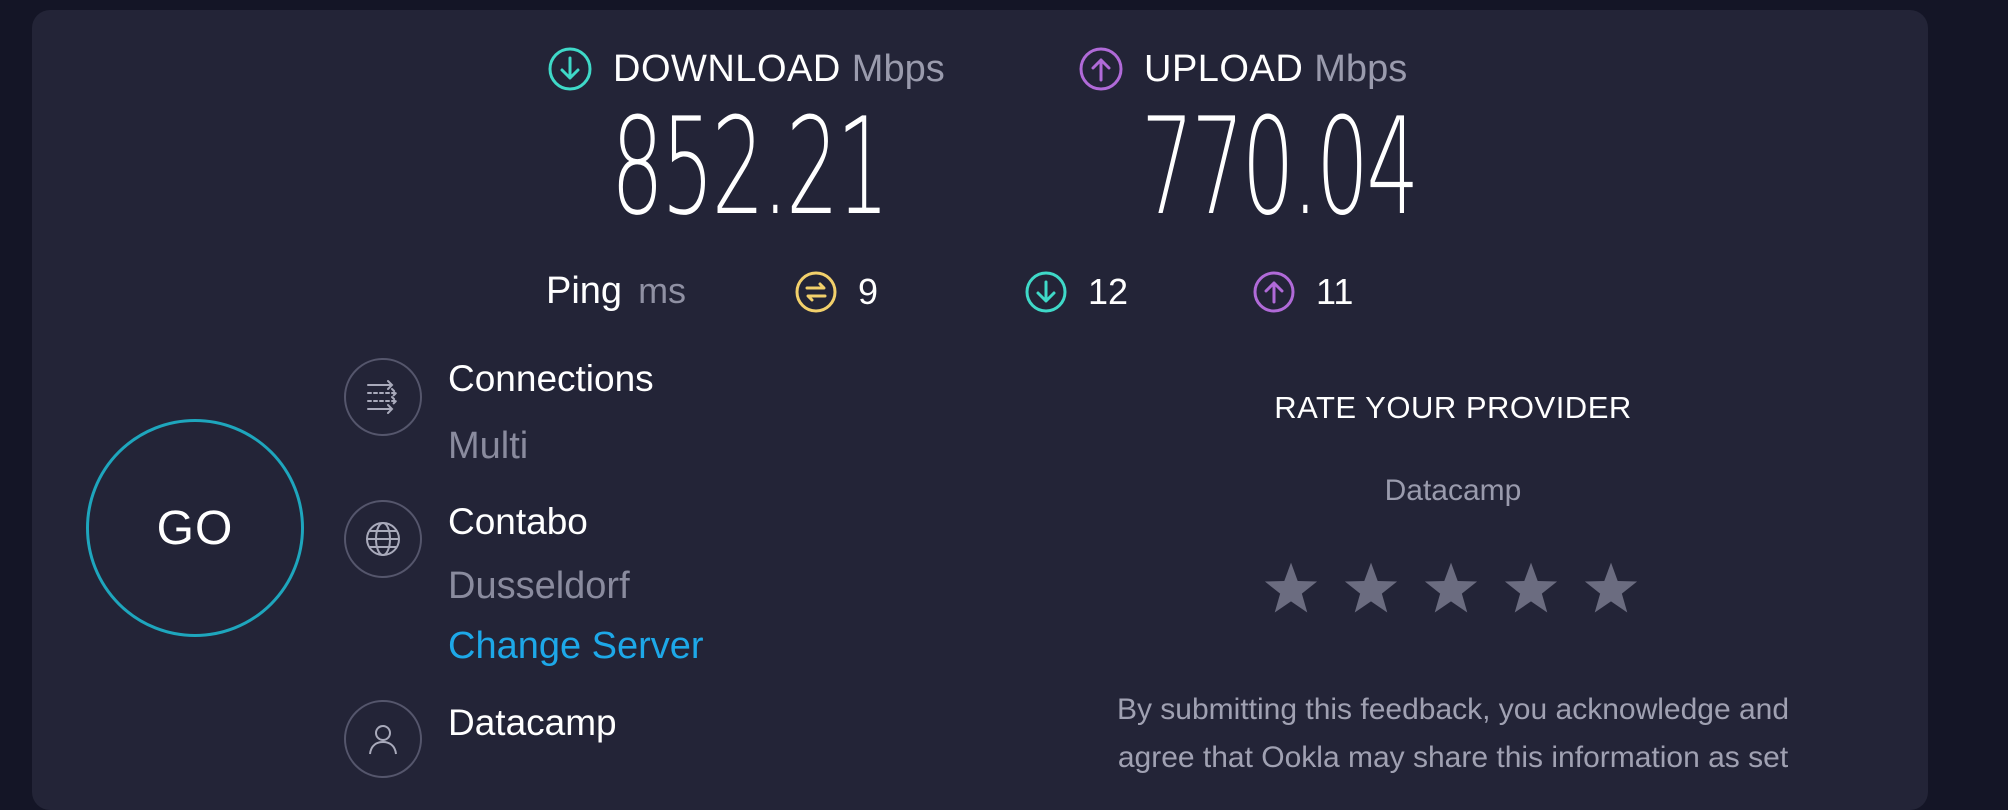 The width and height of the screenshot is (2008, 810). I want to click on ping-download: 12, so click(1076, 292).